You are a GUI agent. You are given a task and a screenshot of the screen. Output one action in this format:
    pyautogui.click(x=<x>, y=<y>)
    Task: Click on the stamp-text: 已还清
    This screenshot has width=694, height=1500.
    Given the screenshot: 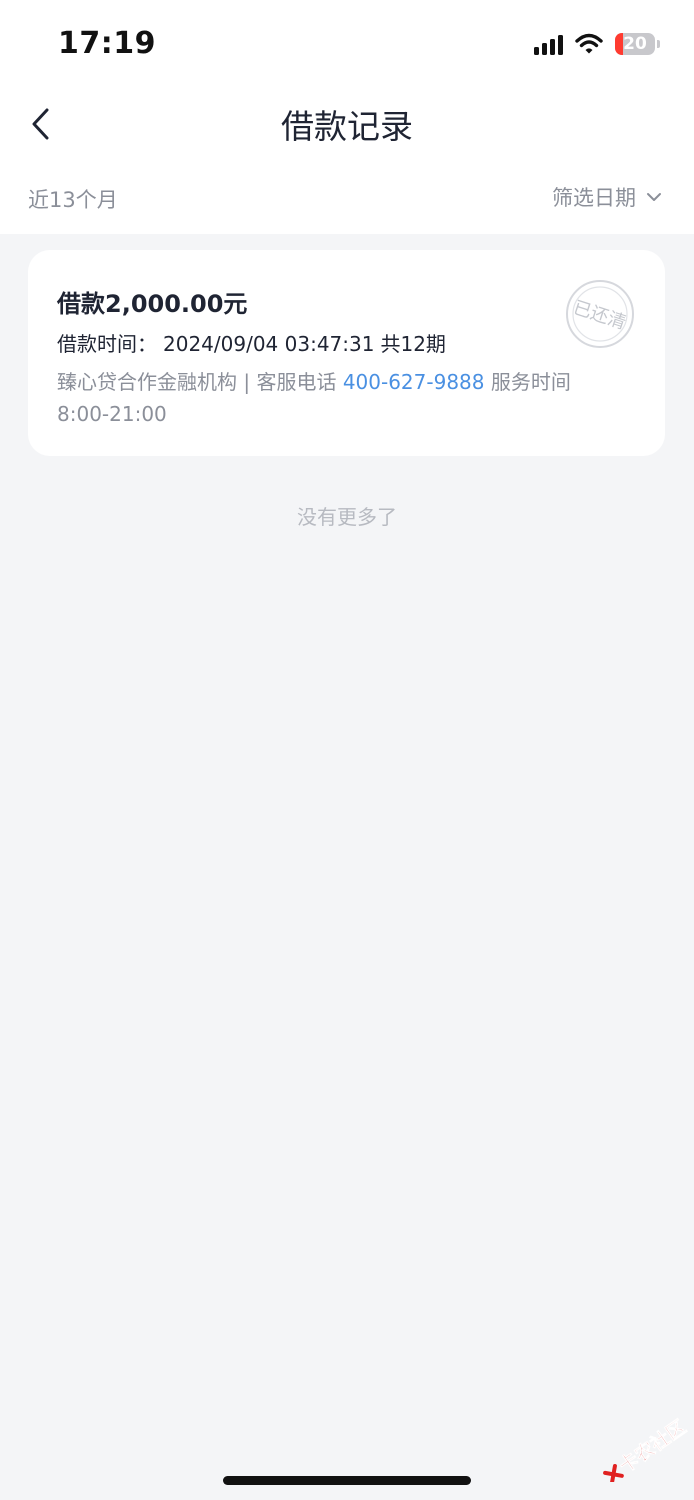 What is the action you would take?
    pyautogui.click(x=600, y=315)
    